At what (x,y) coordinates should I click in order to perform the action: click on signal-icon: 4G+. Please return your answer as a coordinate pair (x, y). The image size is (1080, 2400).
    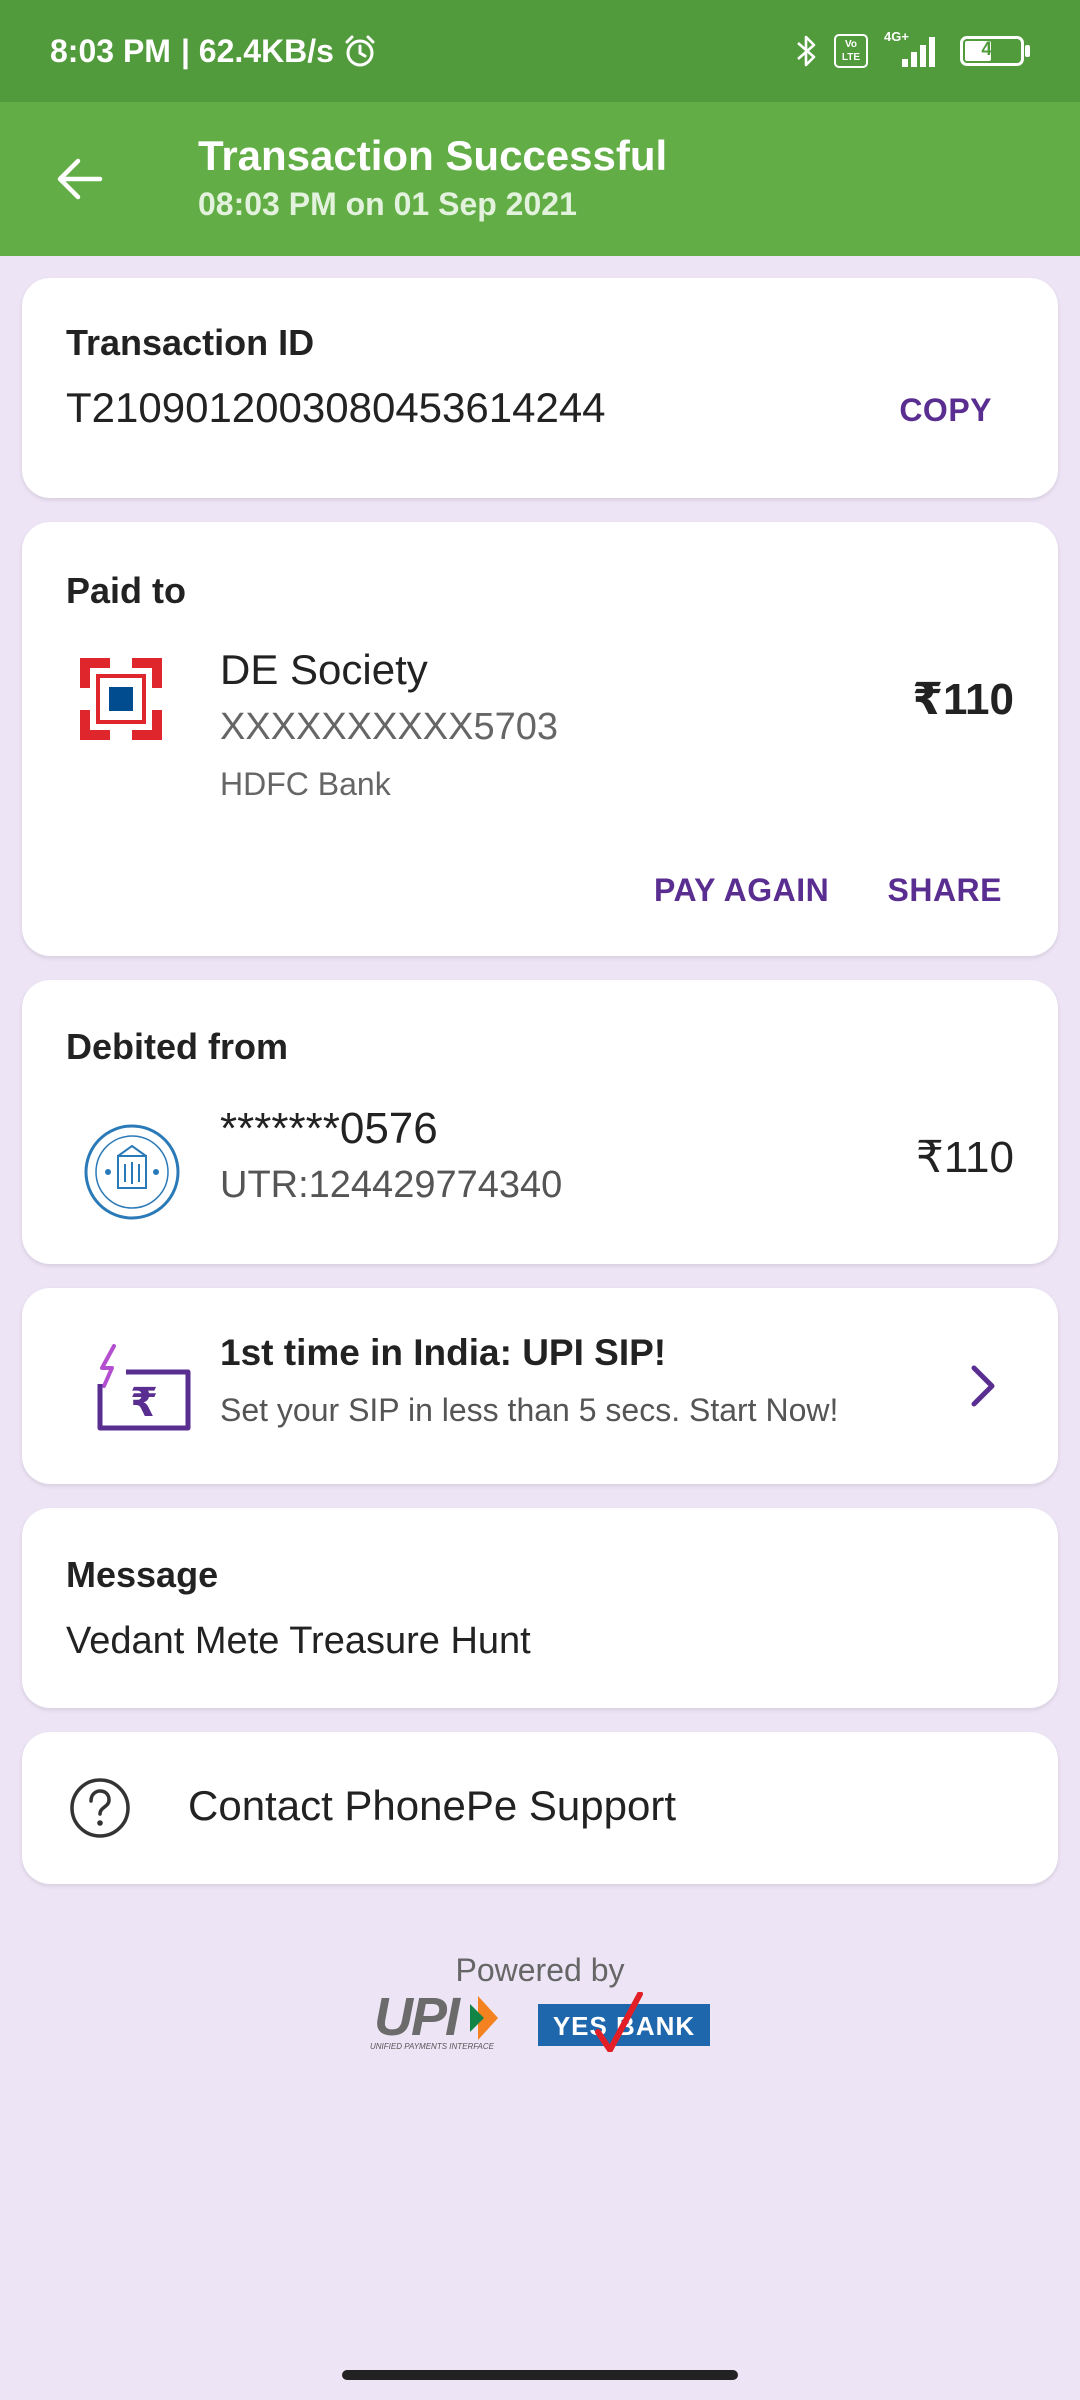
    Looking at the image, I should click on (914, 49).